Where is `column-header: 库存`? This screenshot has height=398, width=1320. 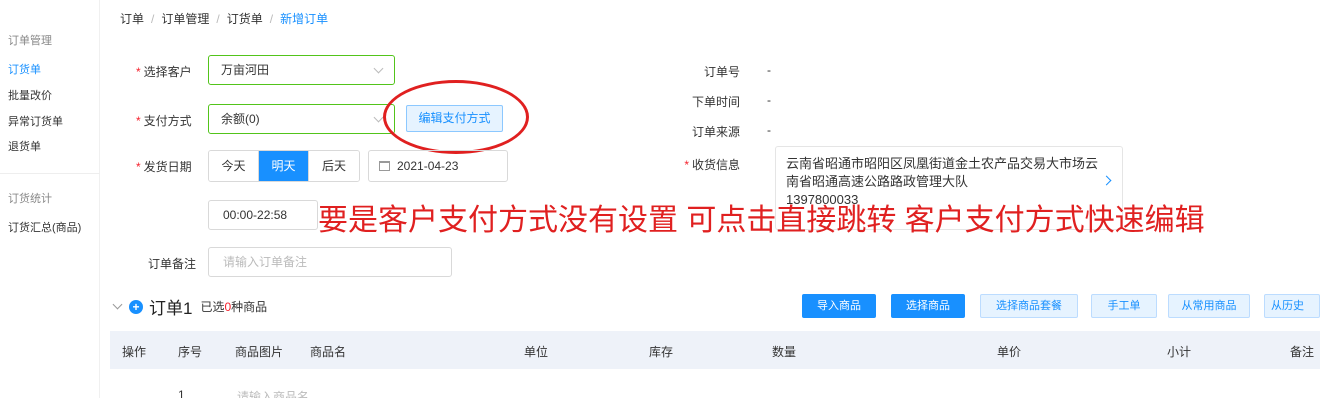
column-header: 库存 is located at coordinates (661, 352).